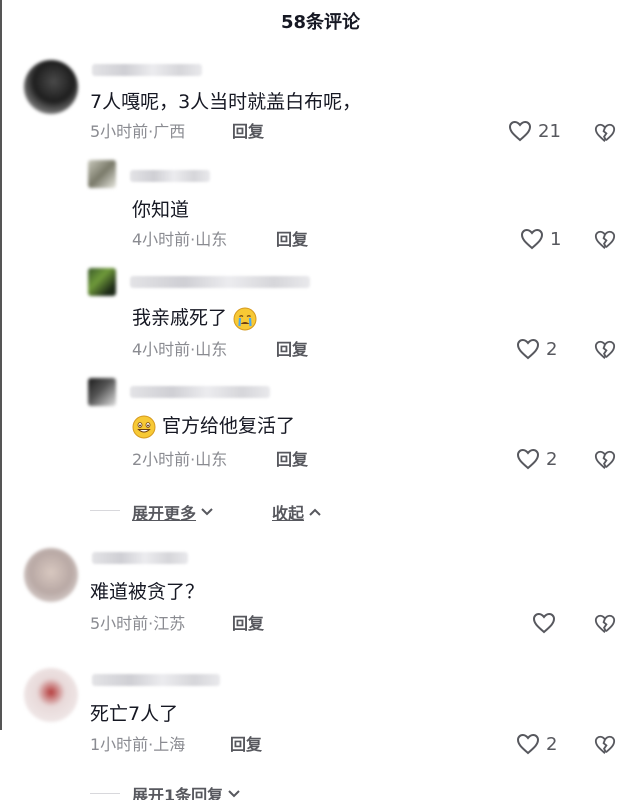  What do you see at coordinates (178, 793) in the screenshot?
I see `expand-replies-label: 展开1条回复` at bounding box center [178, 793].